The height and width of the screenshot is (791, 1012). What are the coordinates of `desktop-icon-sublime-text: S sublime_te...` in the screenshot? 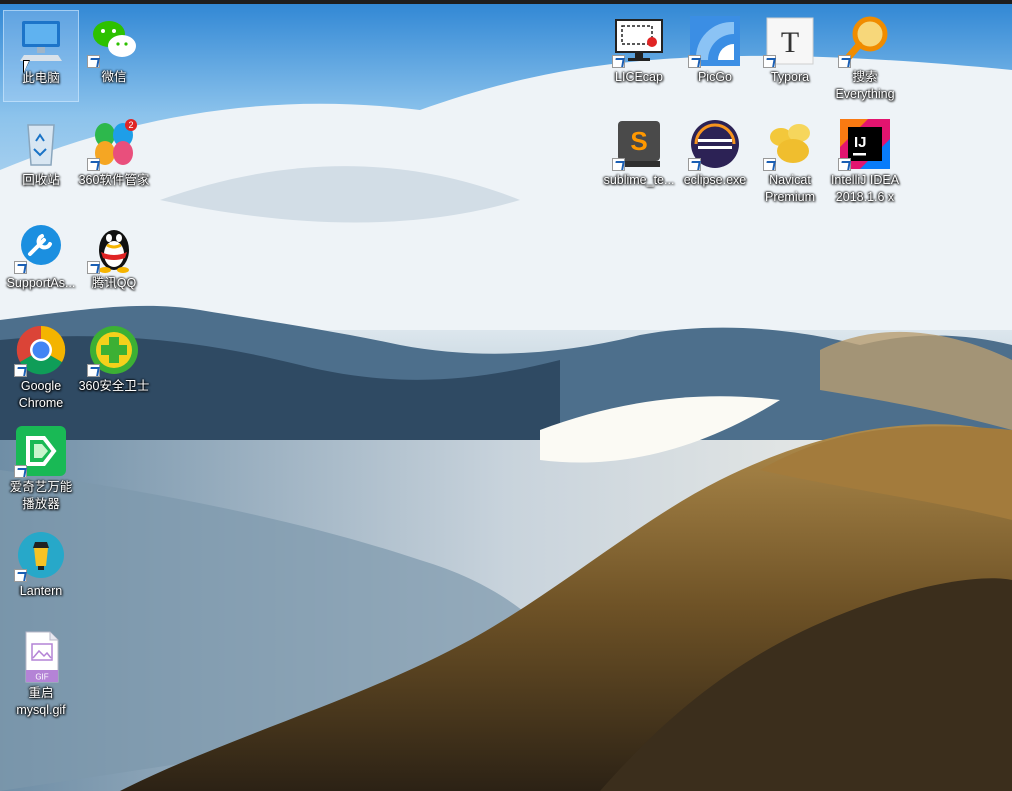 It's located at (639, 159).